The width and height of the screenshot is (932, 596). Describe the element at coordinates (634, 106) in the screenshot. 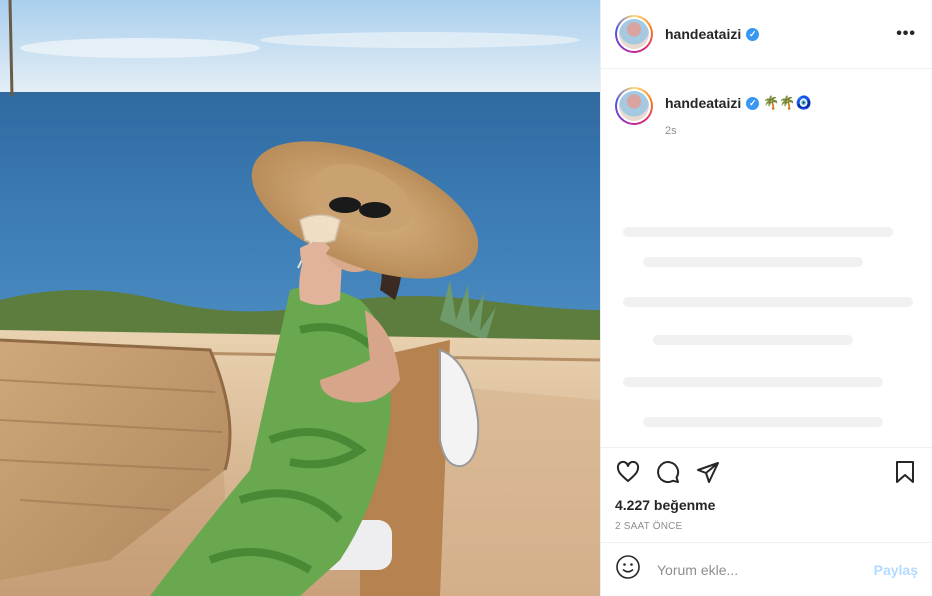

I see `caption-avatar` at that location.